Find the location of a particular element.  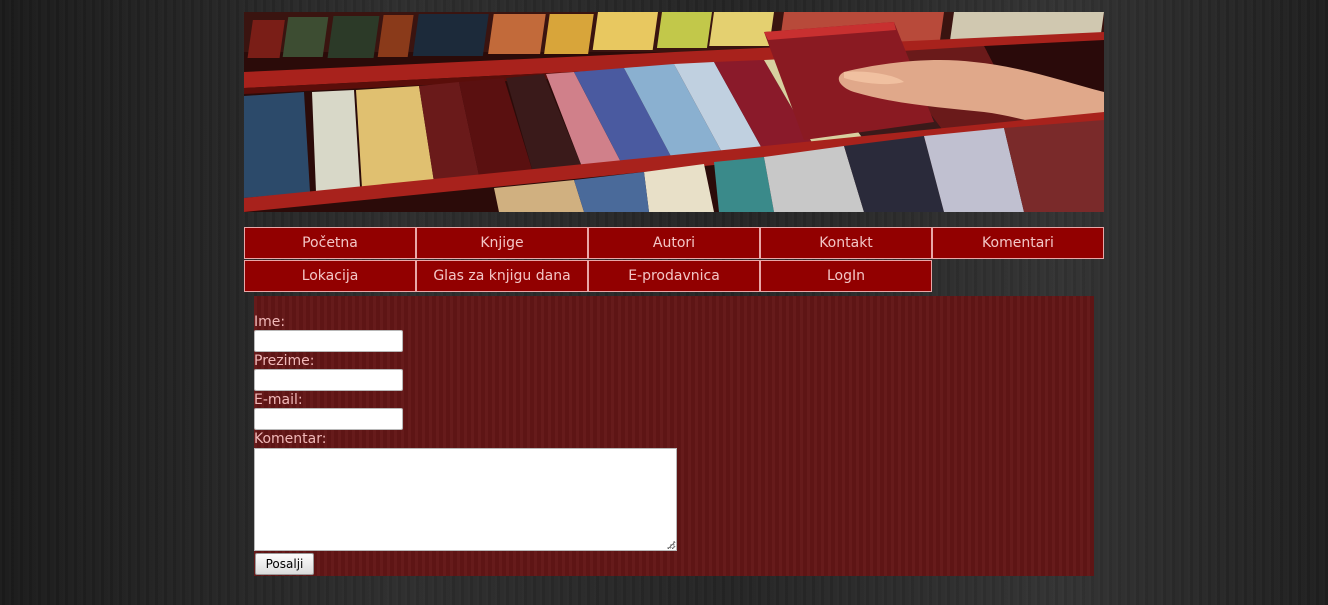

email-label: E-mail: is located at coordinates (278, 400).